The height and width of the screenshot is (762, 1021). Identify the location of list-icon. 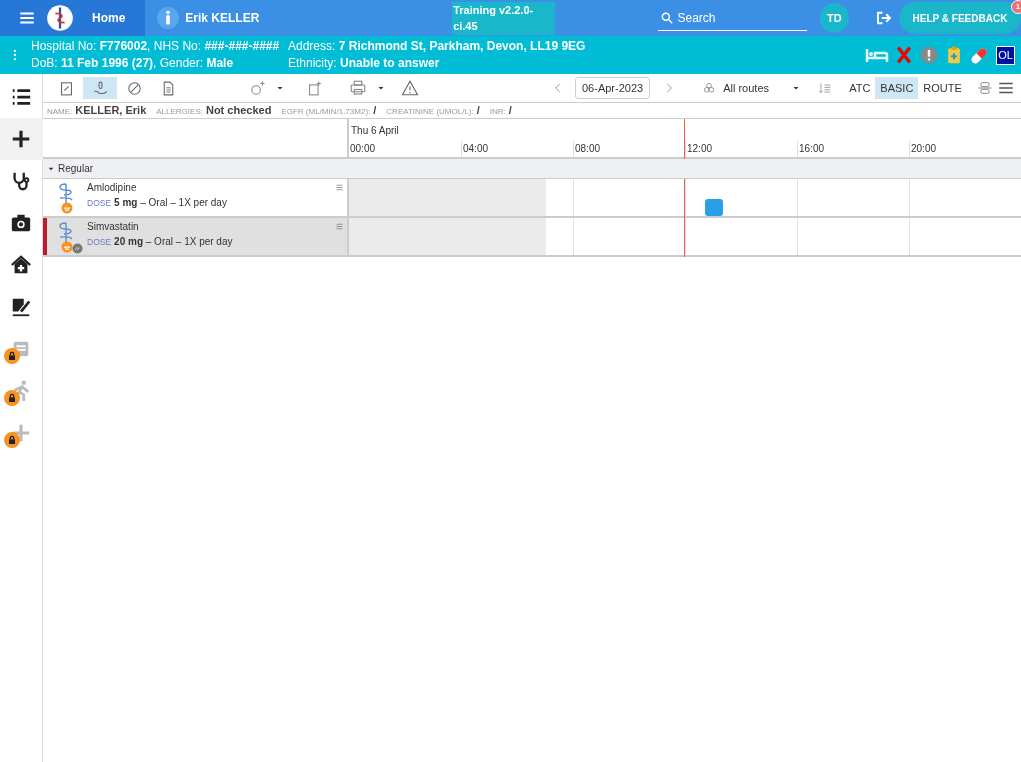
(21, 97).